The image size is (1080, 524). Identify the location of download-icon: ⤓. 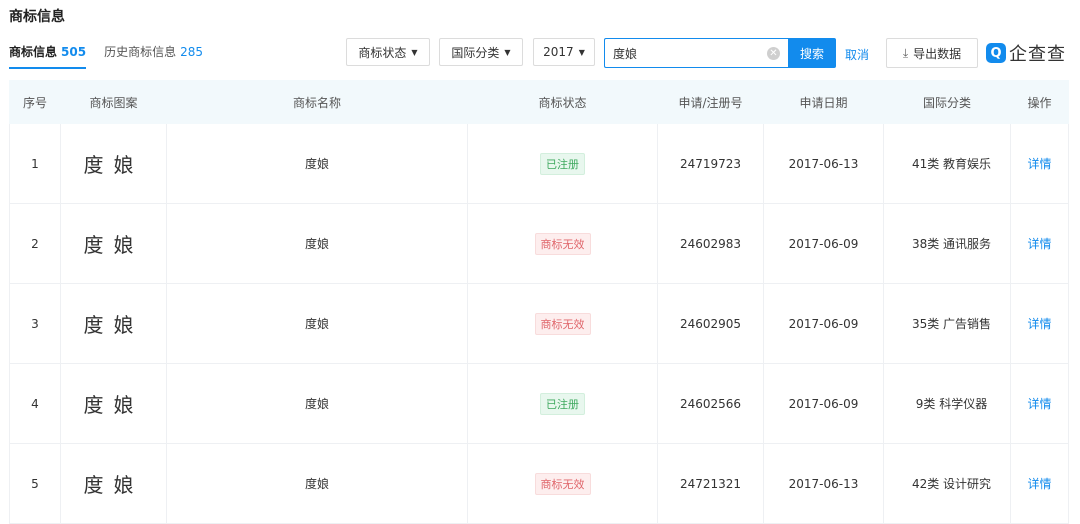
(905, 52).